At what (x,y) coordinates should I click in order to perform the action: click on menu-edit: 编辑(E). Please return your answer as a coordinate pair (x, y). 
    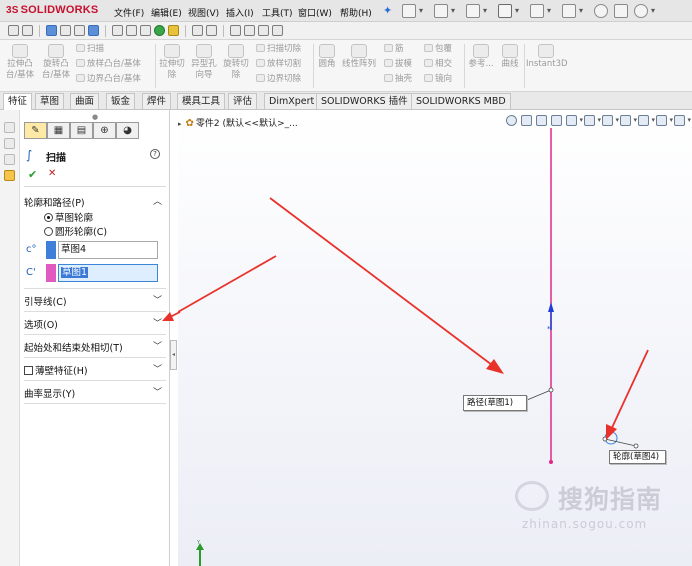
    Looking at the image, I should click on (166, 12).